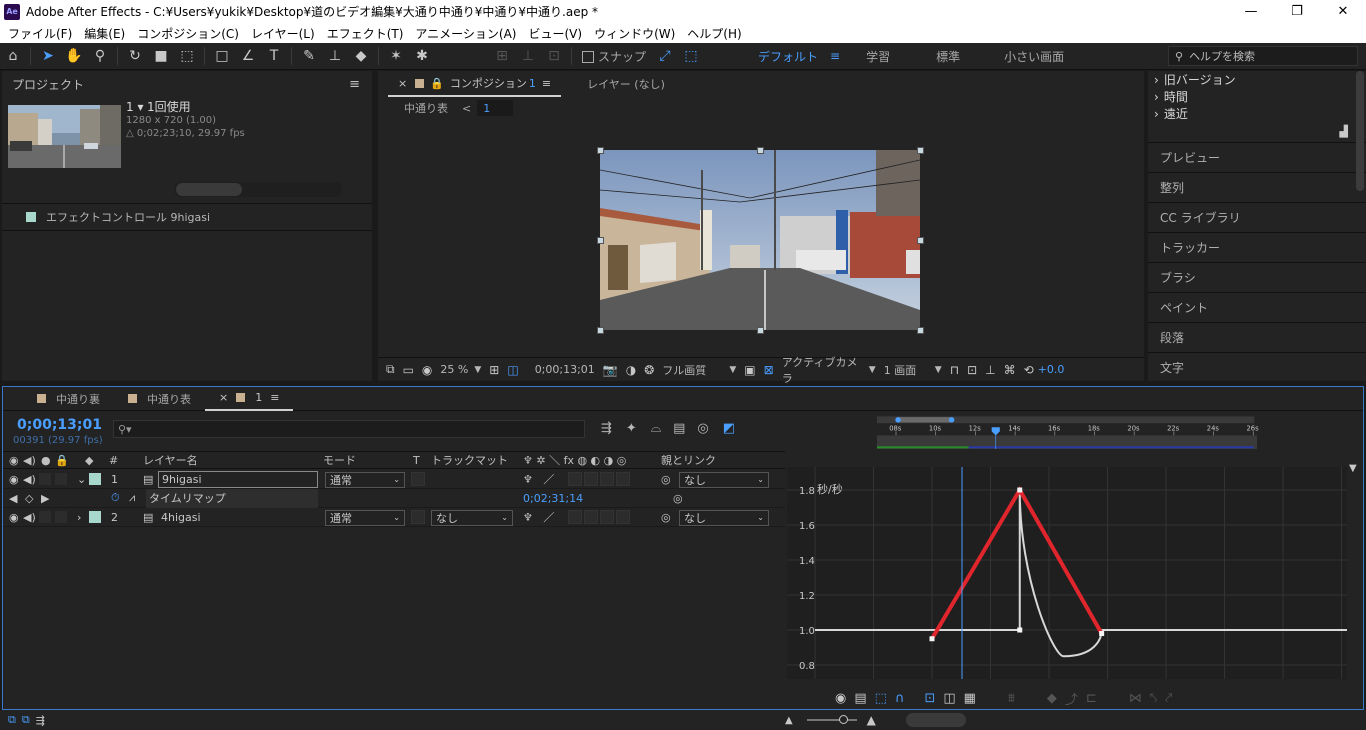 The width and height of the screenshot is (1366, 730). What do you see at coordinates (714, 33) in the screenshot?
I see `menu-help: ヘルプ(H)` at bounding box center [714, 33].